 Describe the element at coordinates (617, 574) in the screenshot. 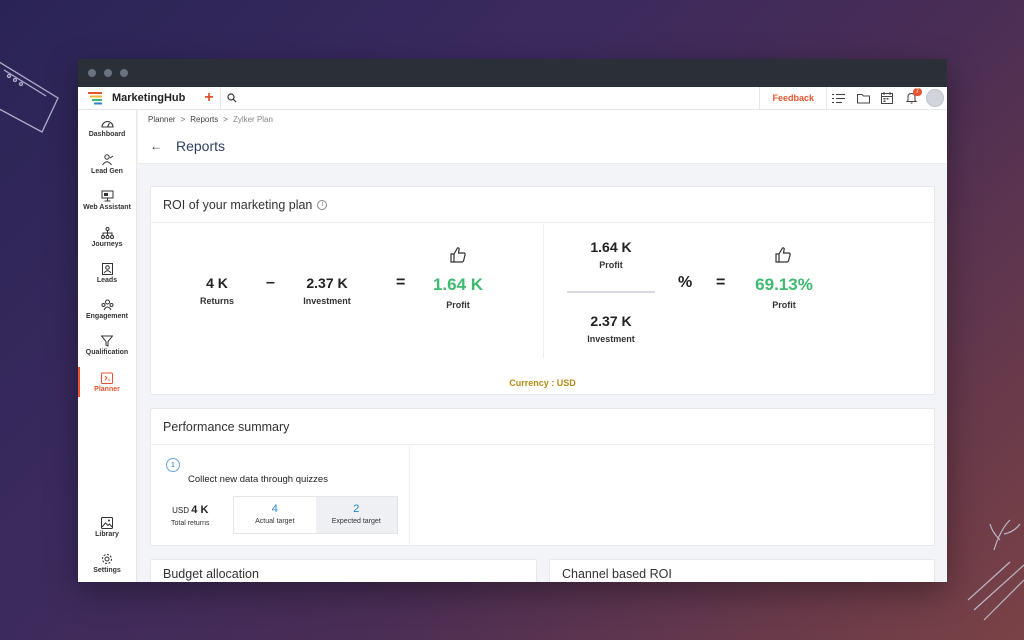

I see `channel-roi-title: Channel based ROI` at that location.